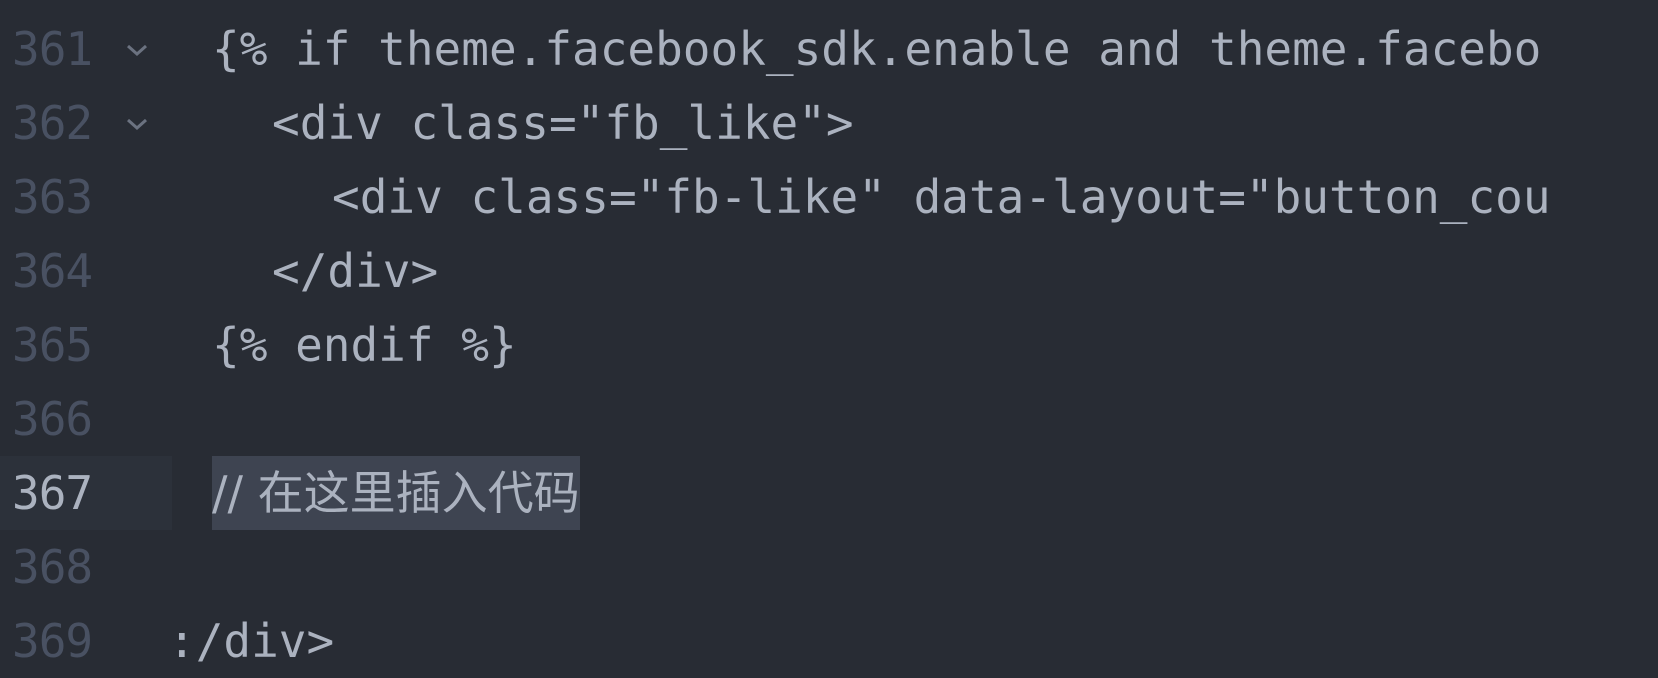 The height and width of the screenshot is (678, 1658). Describe the element at coordinates (724, 49) in the screenshot. I see `spellcheck-token: theme.facebook_sdk.enable` at that location.